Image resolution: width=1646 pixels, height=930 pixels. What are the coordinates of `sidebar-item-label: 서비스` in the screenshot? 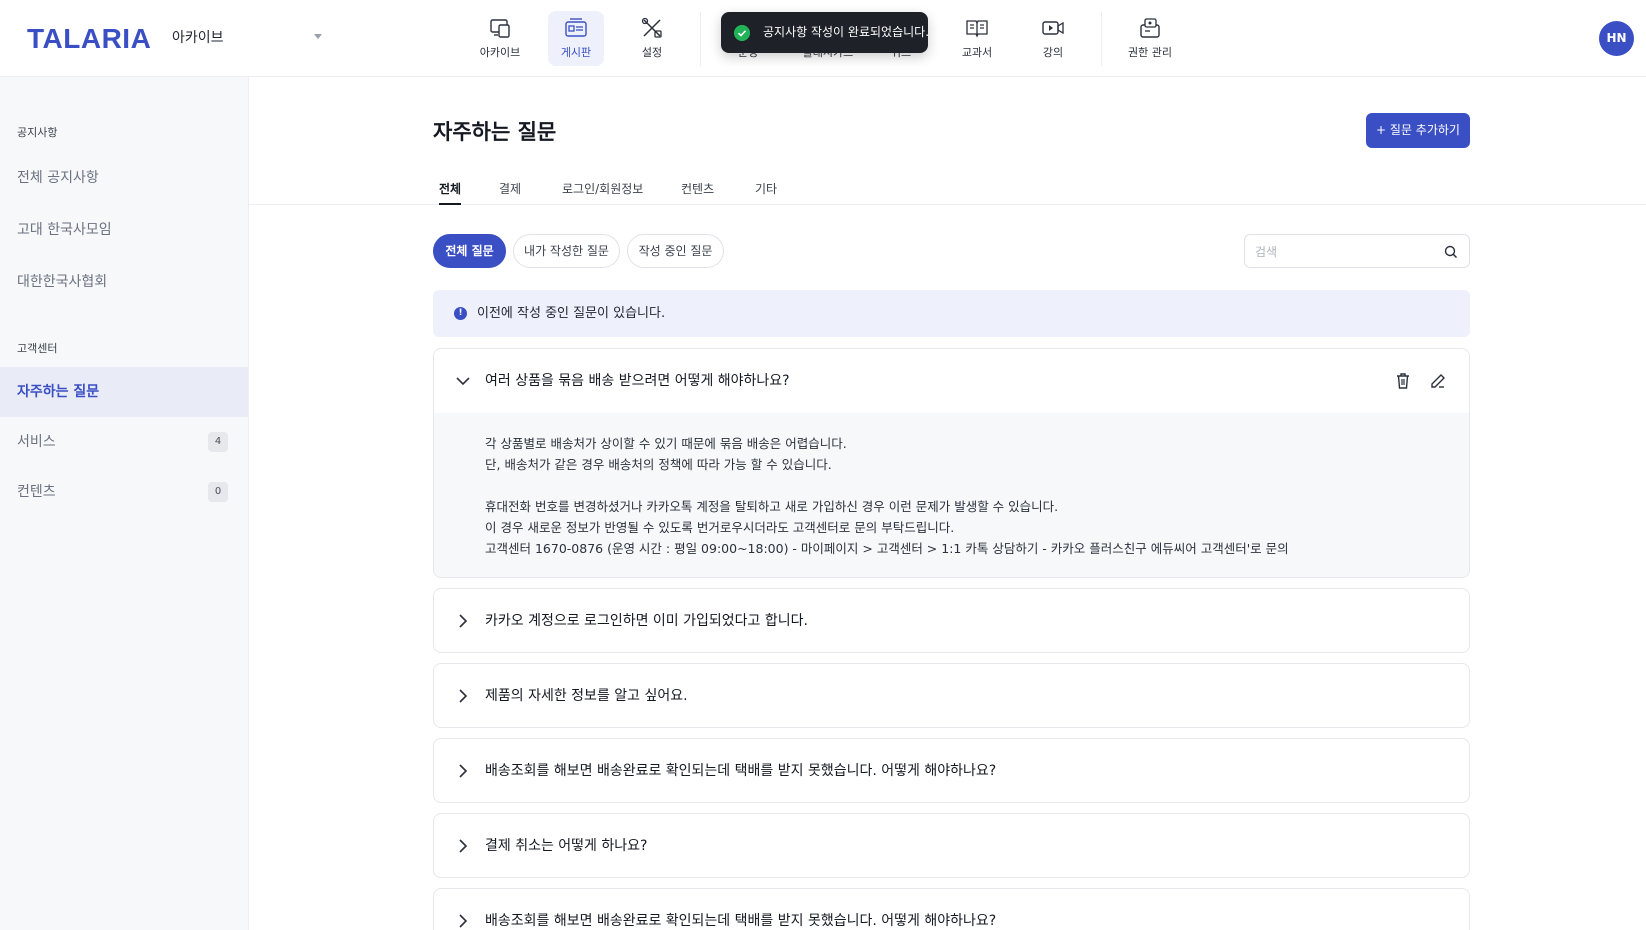 It's located at (36, 442).